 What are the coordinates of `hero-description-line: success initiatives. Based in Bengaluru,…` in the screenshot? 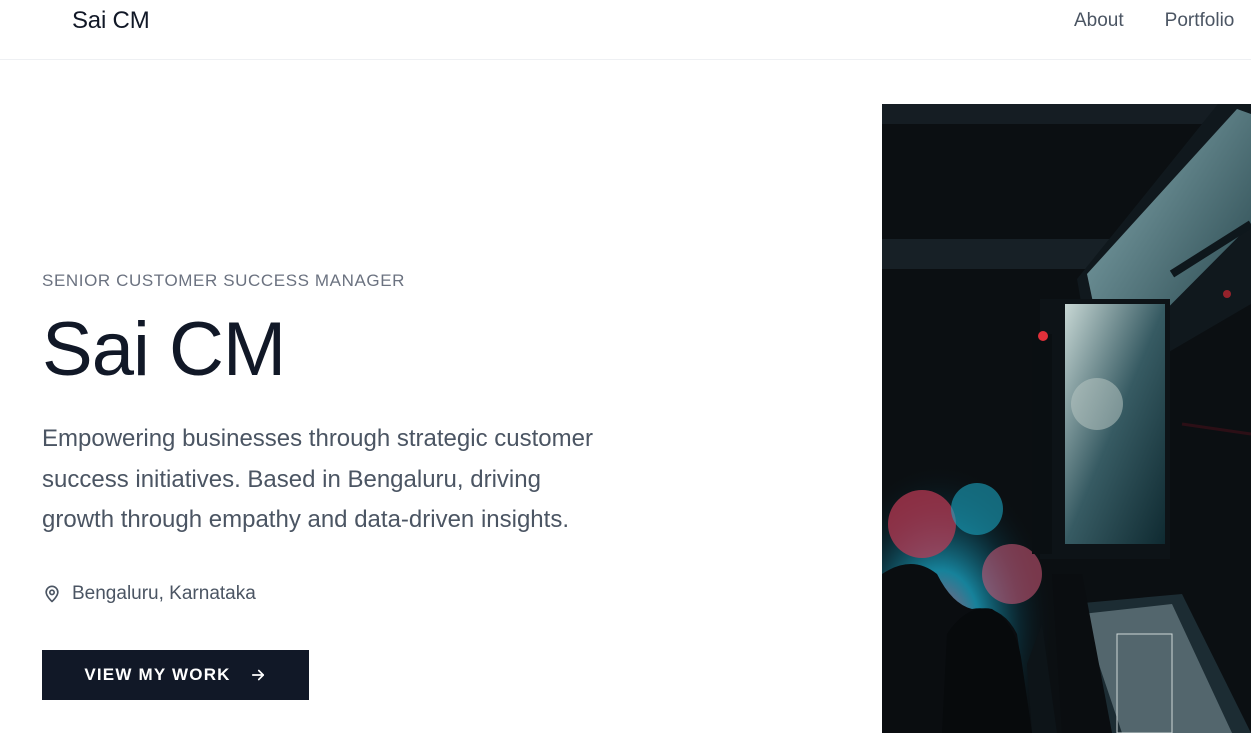 It's located at (291, 479).